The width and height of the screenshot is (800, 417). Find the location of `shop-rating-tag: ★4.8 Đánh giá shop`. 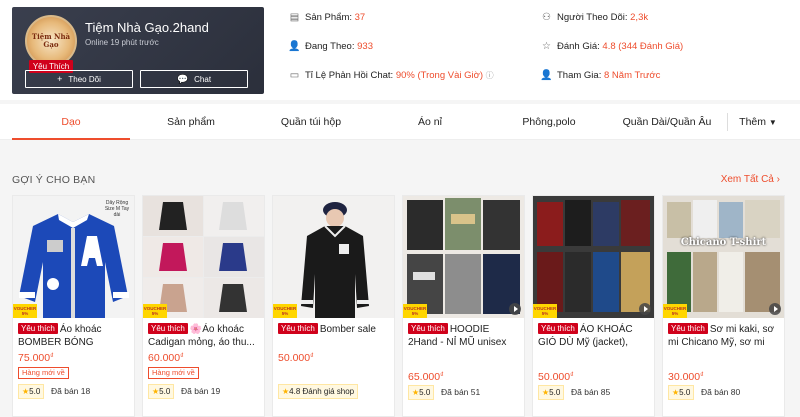

shop-rating-tag: ★4.8 Đánh giá shop is located at coordinates (318, 391).